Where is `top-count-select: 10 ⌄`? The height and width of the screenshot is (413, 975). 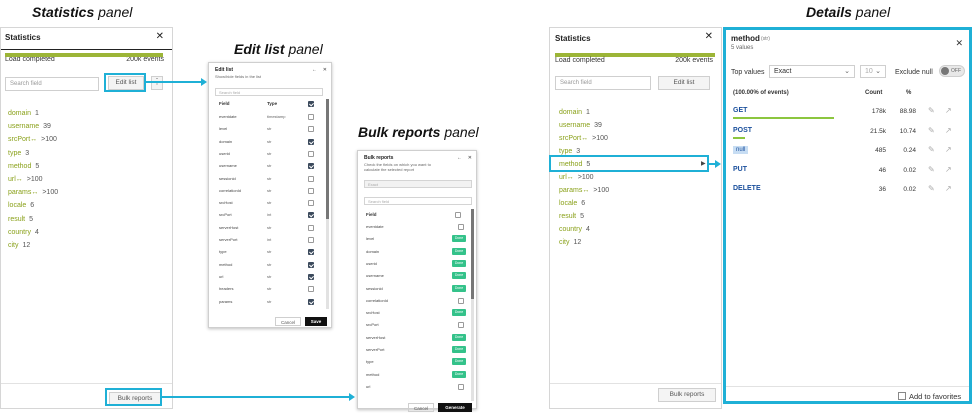 top-count-select: 10 ⌄ is located at coordinates (873, 71).